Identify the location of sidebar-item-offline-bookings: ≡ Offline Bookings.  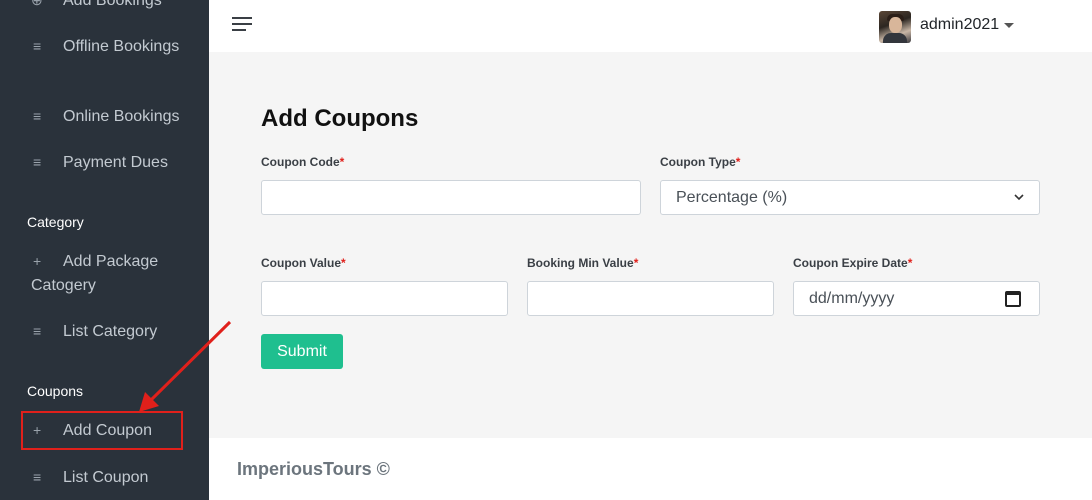
(116, 46).